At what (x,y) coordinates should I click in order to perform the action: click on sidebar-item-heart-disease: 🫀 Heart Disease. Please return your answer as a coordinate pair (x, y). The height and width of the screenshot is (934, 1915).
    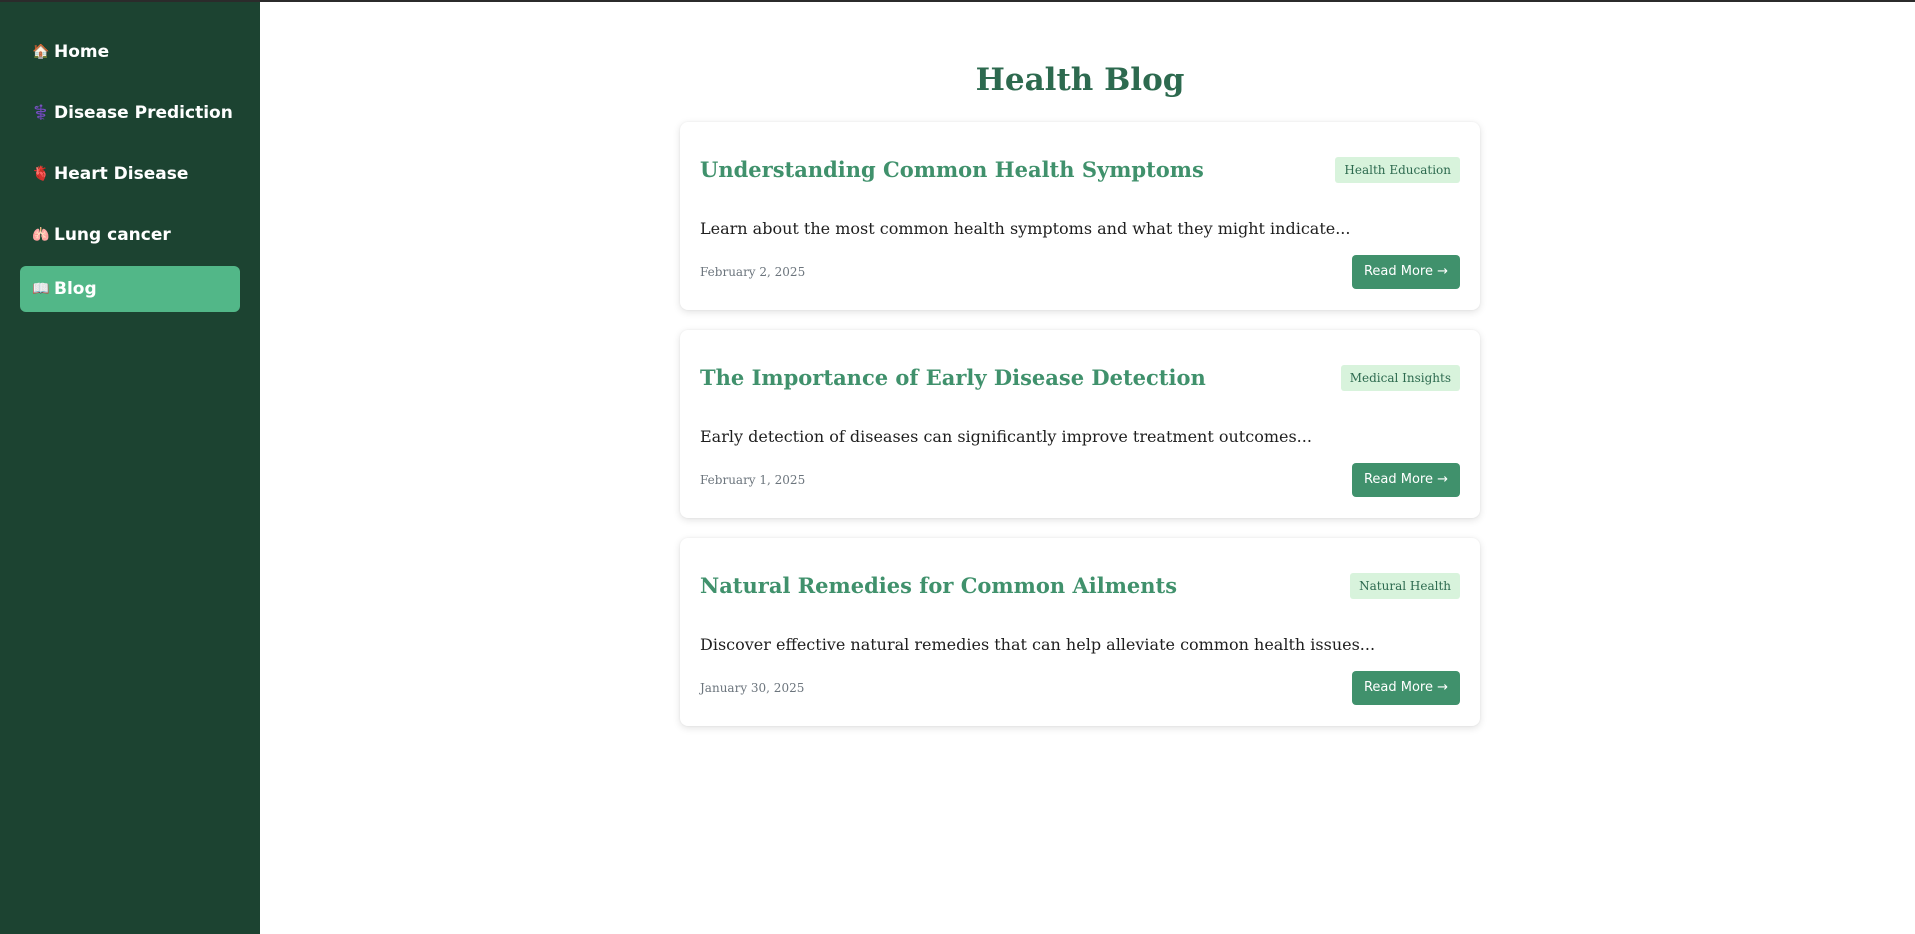
    Looking at the image, I should click on (130, 174).